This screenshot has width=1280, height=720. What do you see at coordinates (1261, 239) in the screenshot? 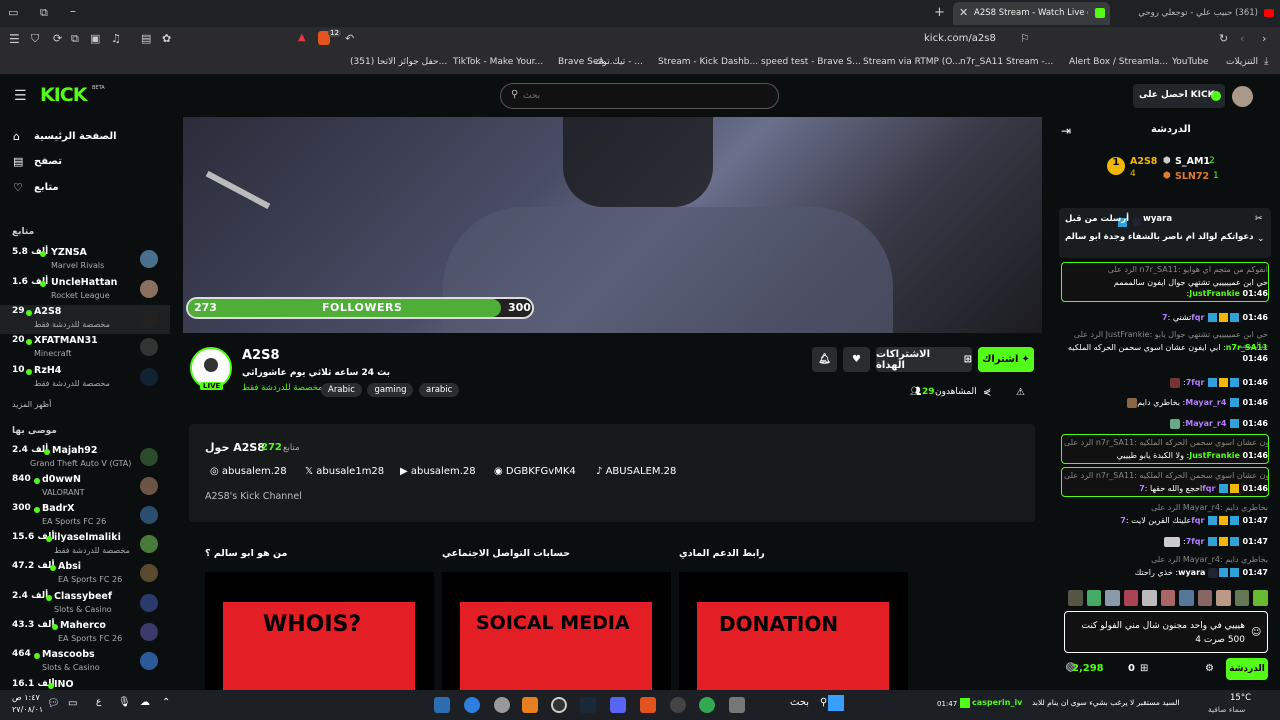
I see `chevron-down-icon: ⌄` at bounding box center [1261, 239].